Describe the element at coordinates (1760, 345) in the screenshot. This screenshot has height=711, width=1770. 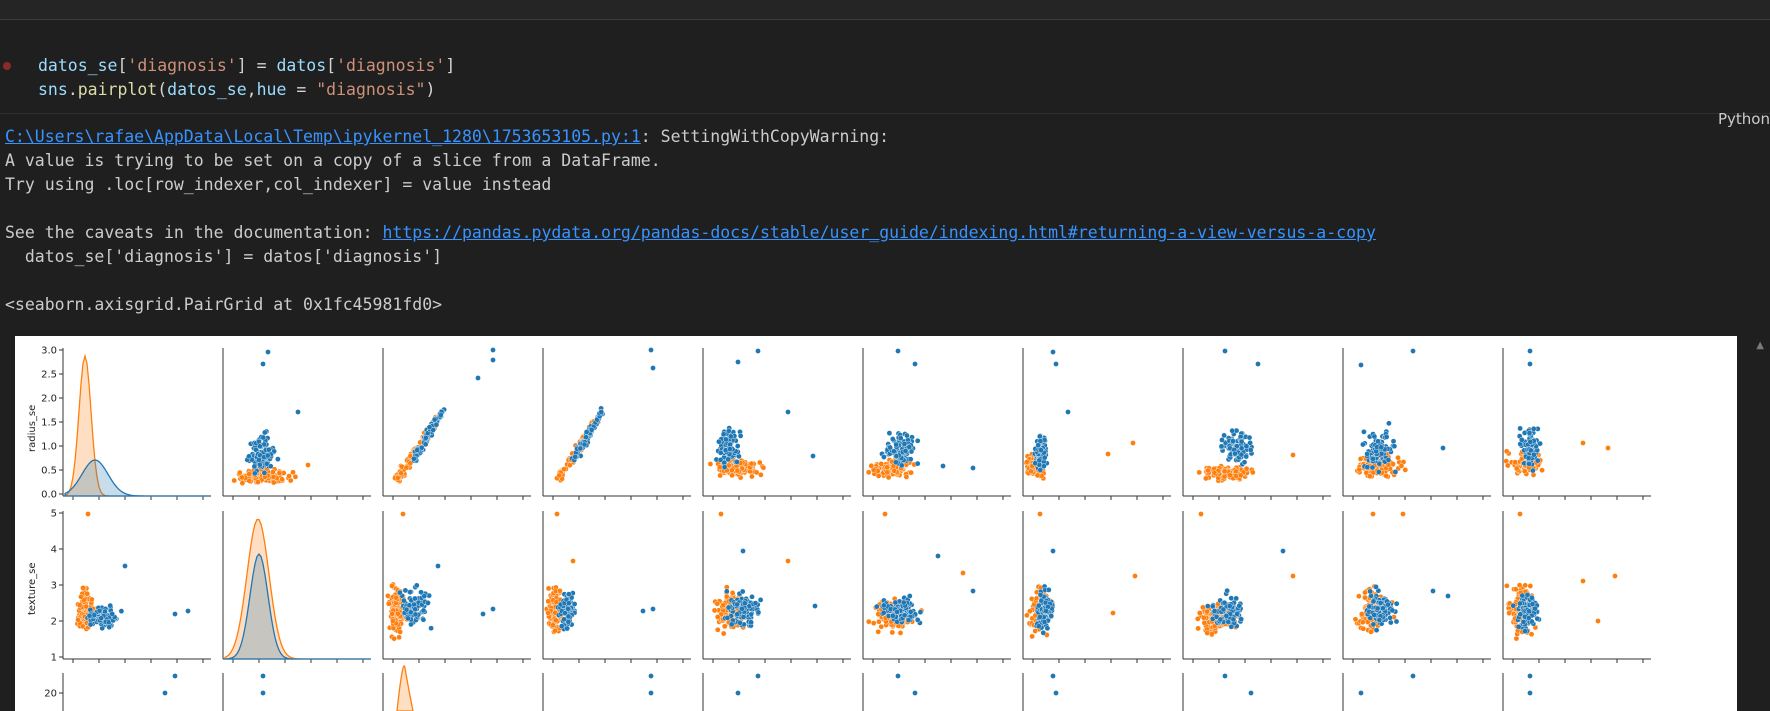
I see `scroll-up-icon: ▲` at that location.